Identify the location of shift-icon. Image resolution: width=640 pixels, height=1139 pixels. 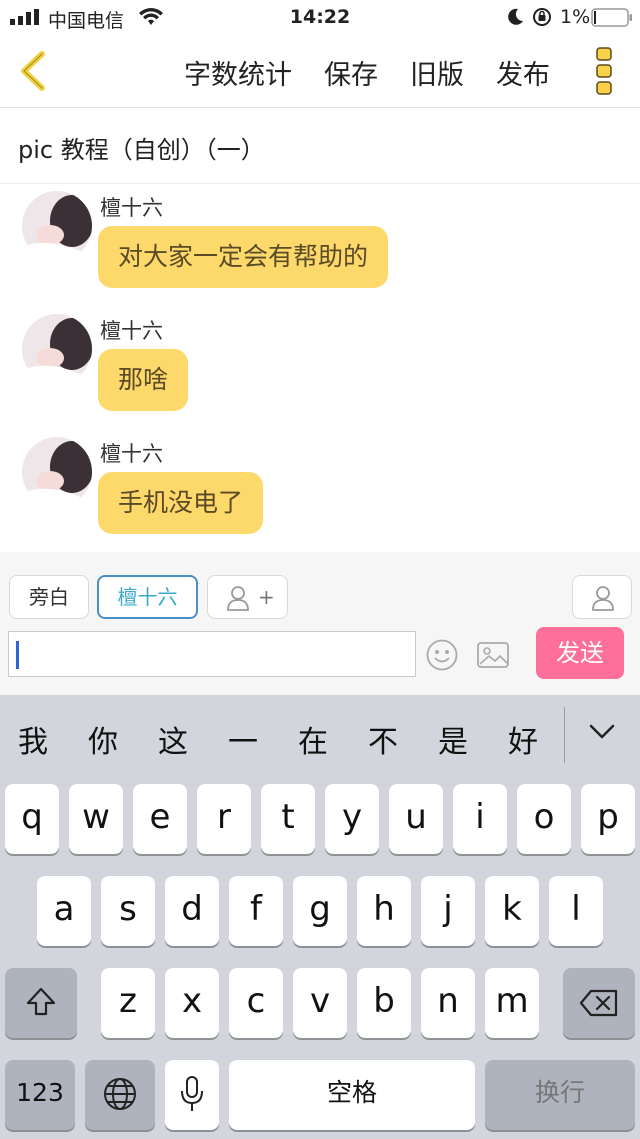
(41, 1001).